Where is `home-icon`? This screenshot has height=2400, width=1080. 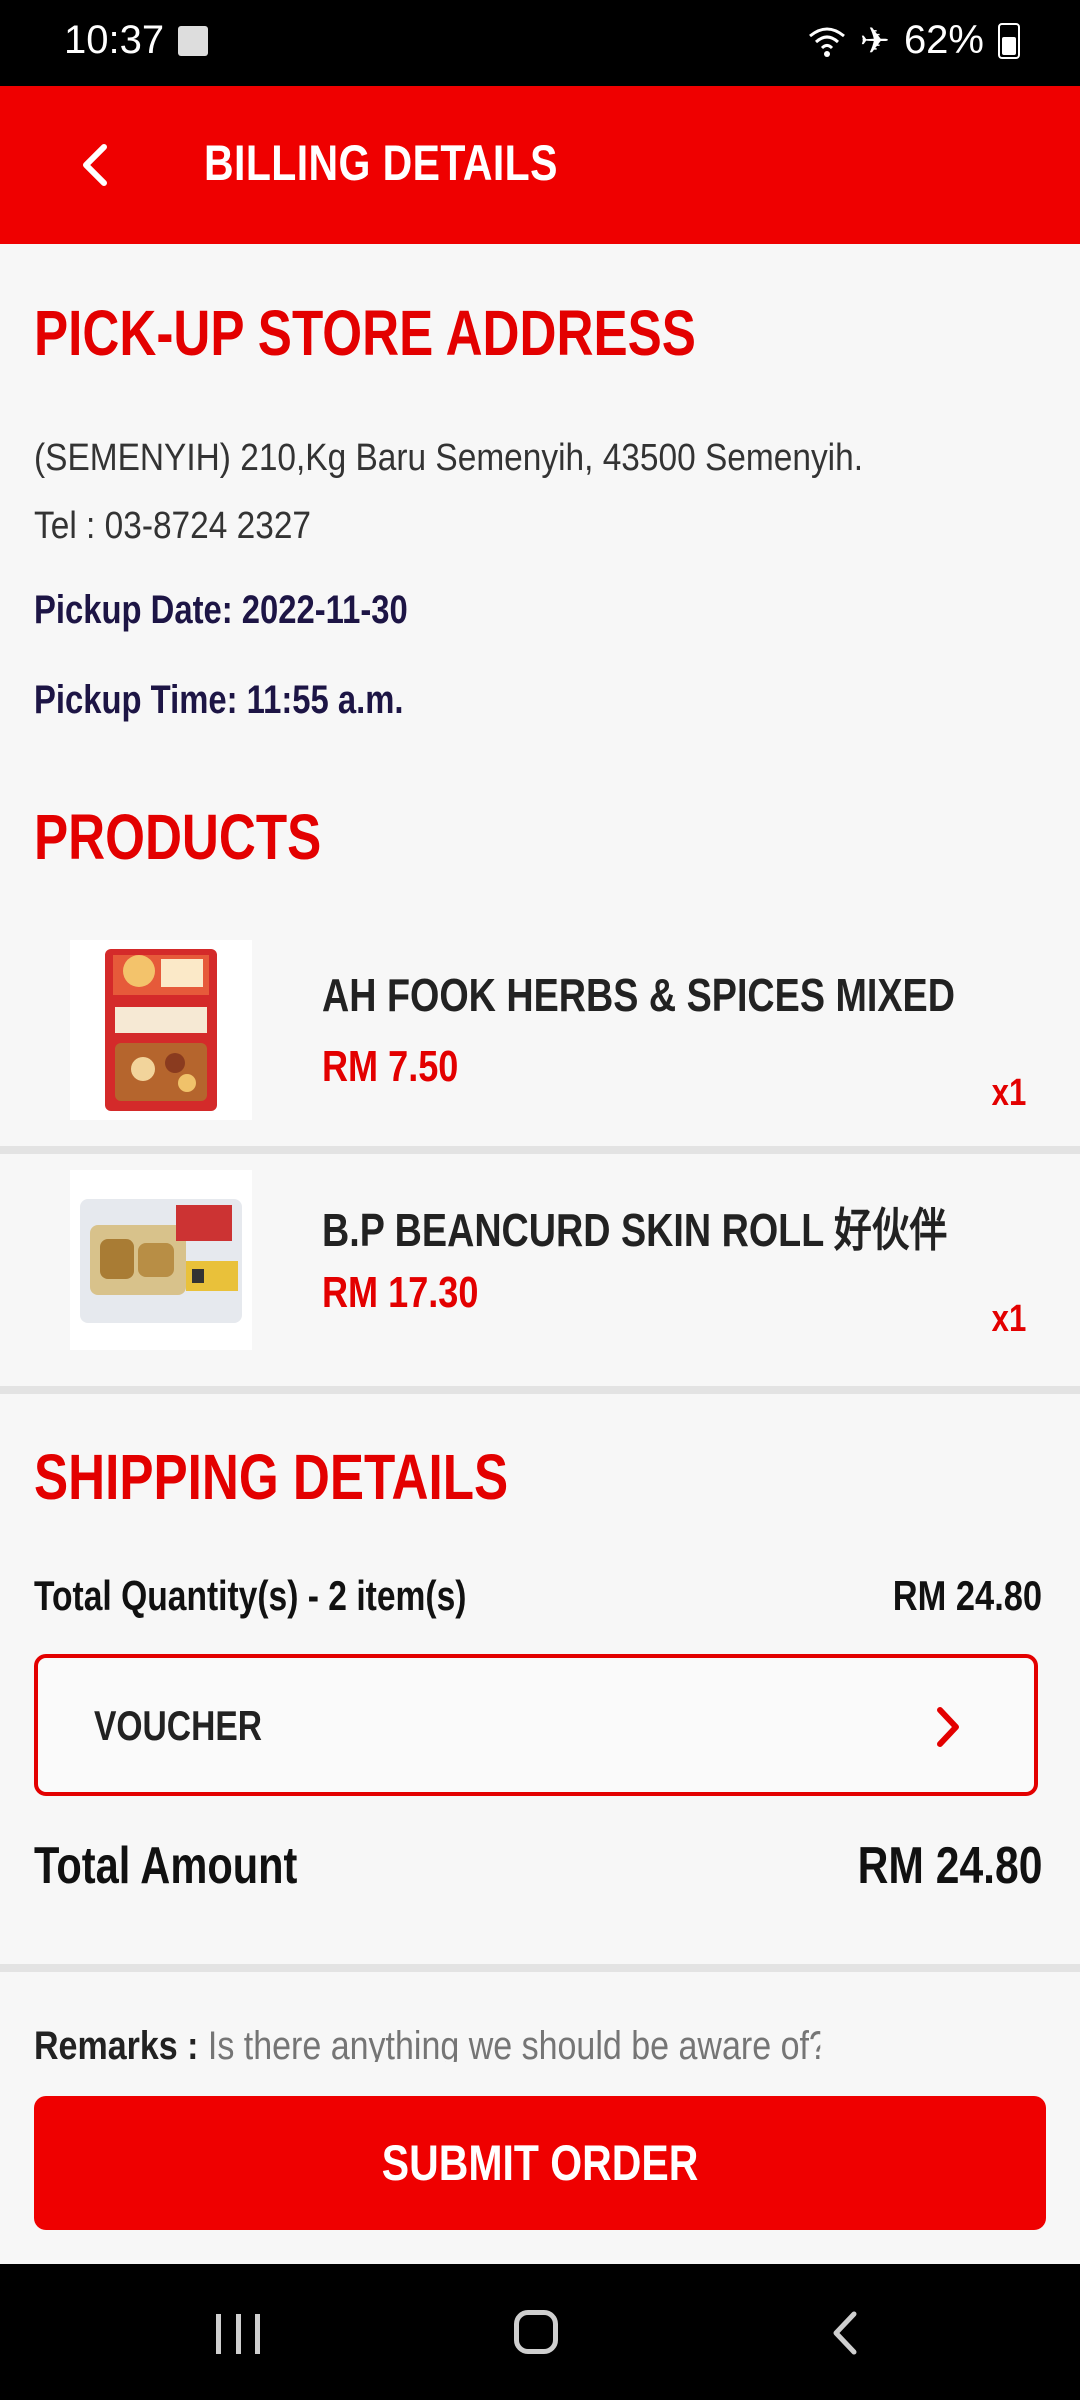 home-icon is located at coordinates (536, 2332).